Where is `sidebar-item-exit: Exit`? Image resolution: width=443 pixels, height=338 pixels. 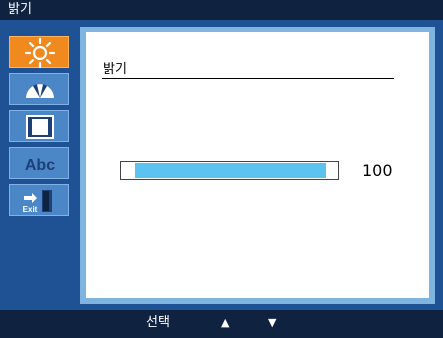 sidebar-item-exit: Exit is located at coordinates (39, 200).